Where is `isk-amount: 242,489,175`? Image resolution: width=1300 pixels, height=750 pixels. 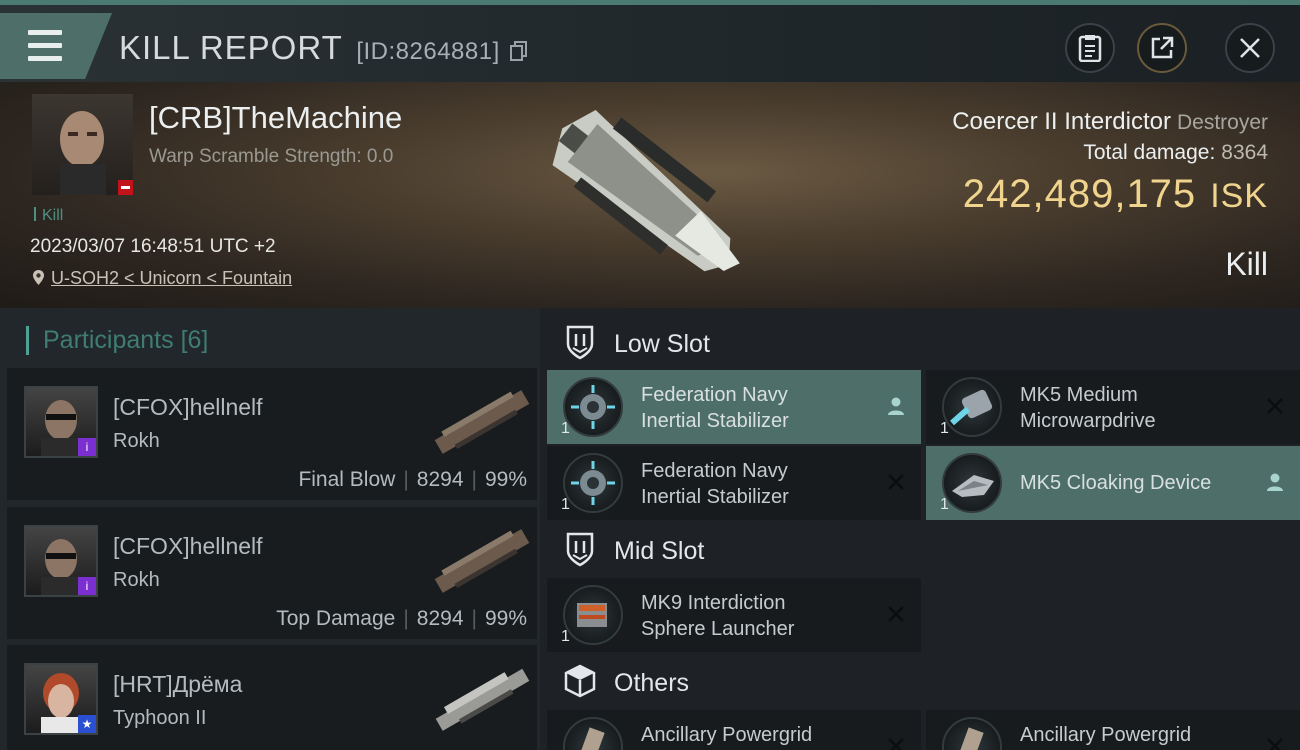 isk-amount: 242,489,175 is located at coordinates (1079, 194).